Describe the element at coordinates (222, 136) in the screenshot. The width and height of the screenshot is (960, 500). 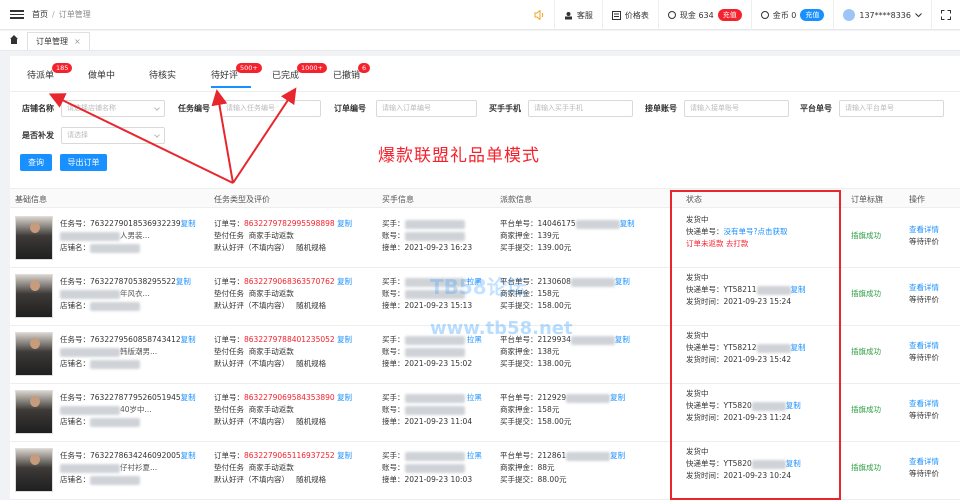
I see `arrow-to-review-tab` at that location.